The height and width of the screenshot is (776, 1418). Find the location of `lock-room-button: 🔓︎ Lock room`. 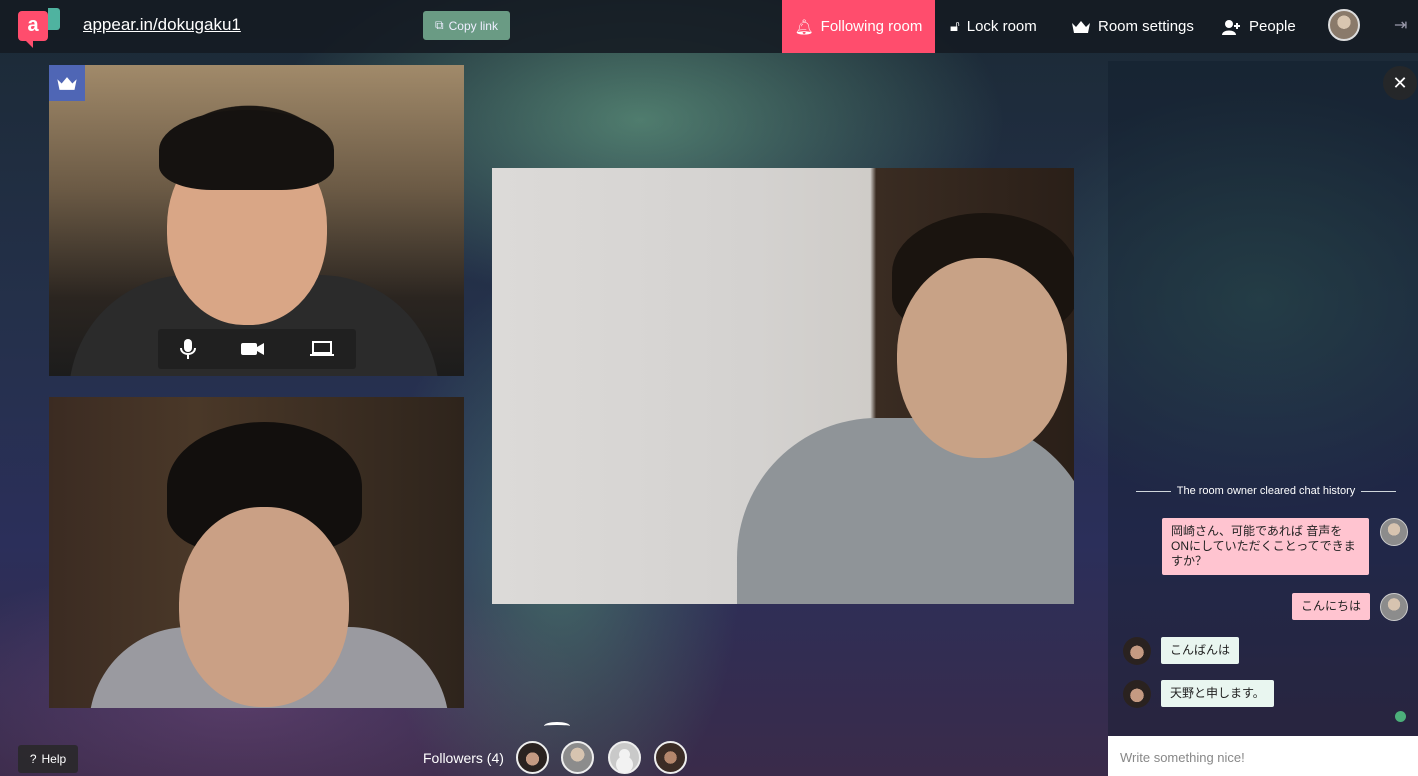

lock-room-button: 🔓︎ Lock room is located at coordinates (993, 26).